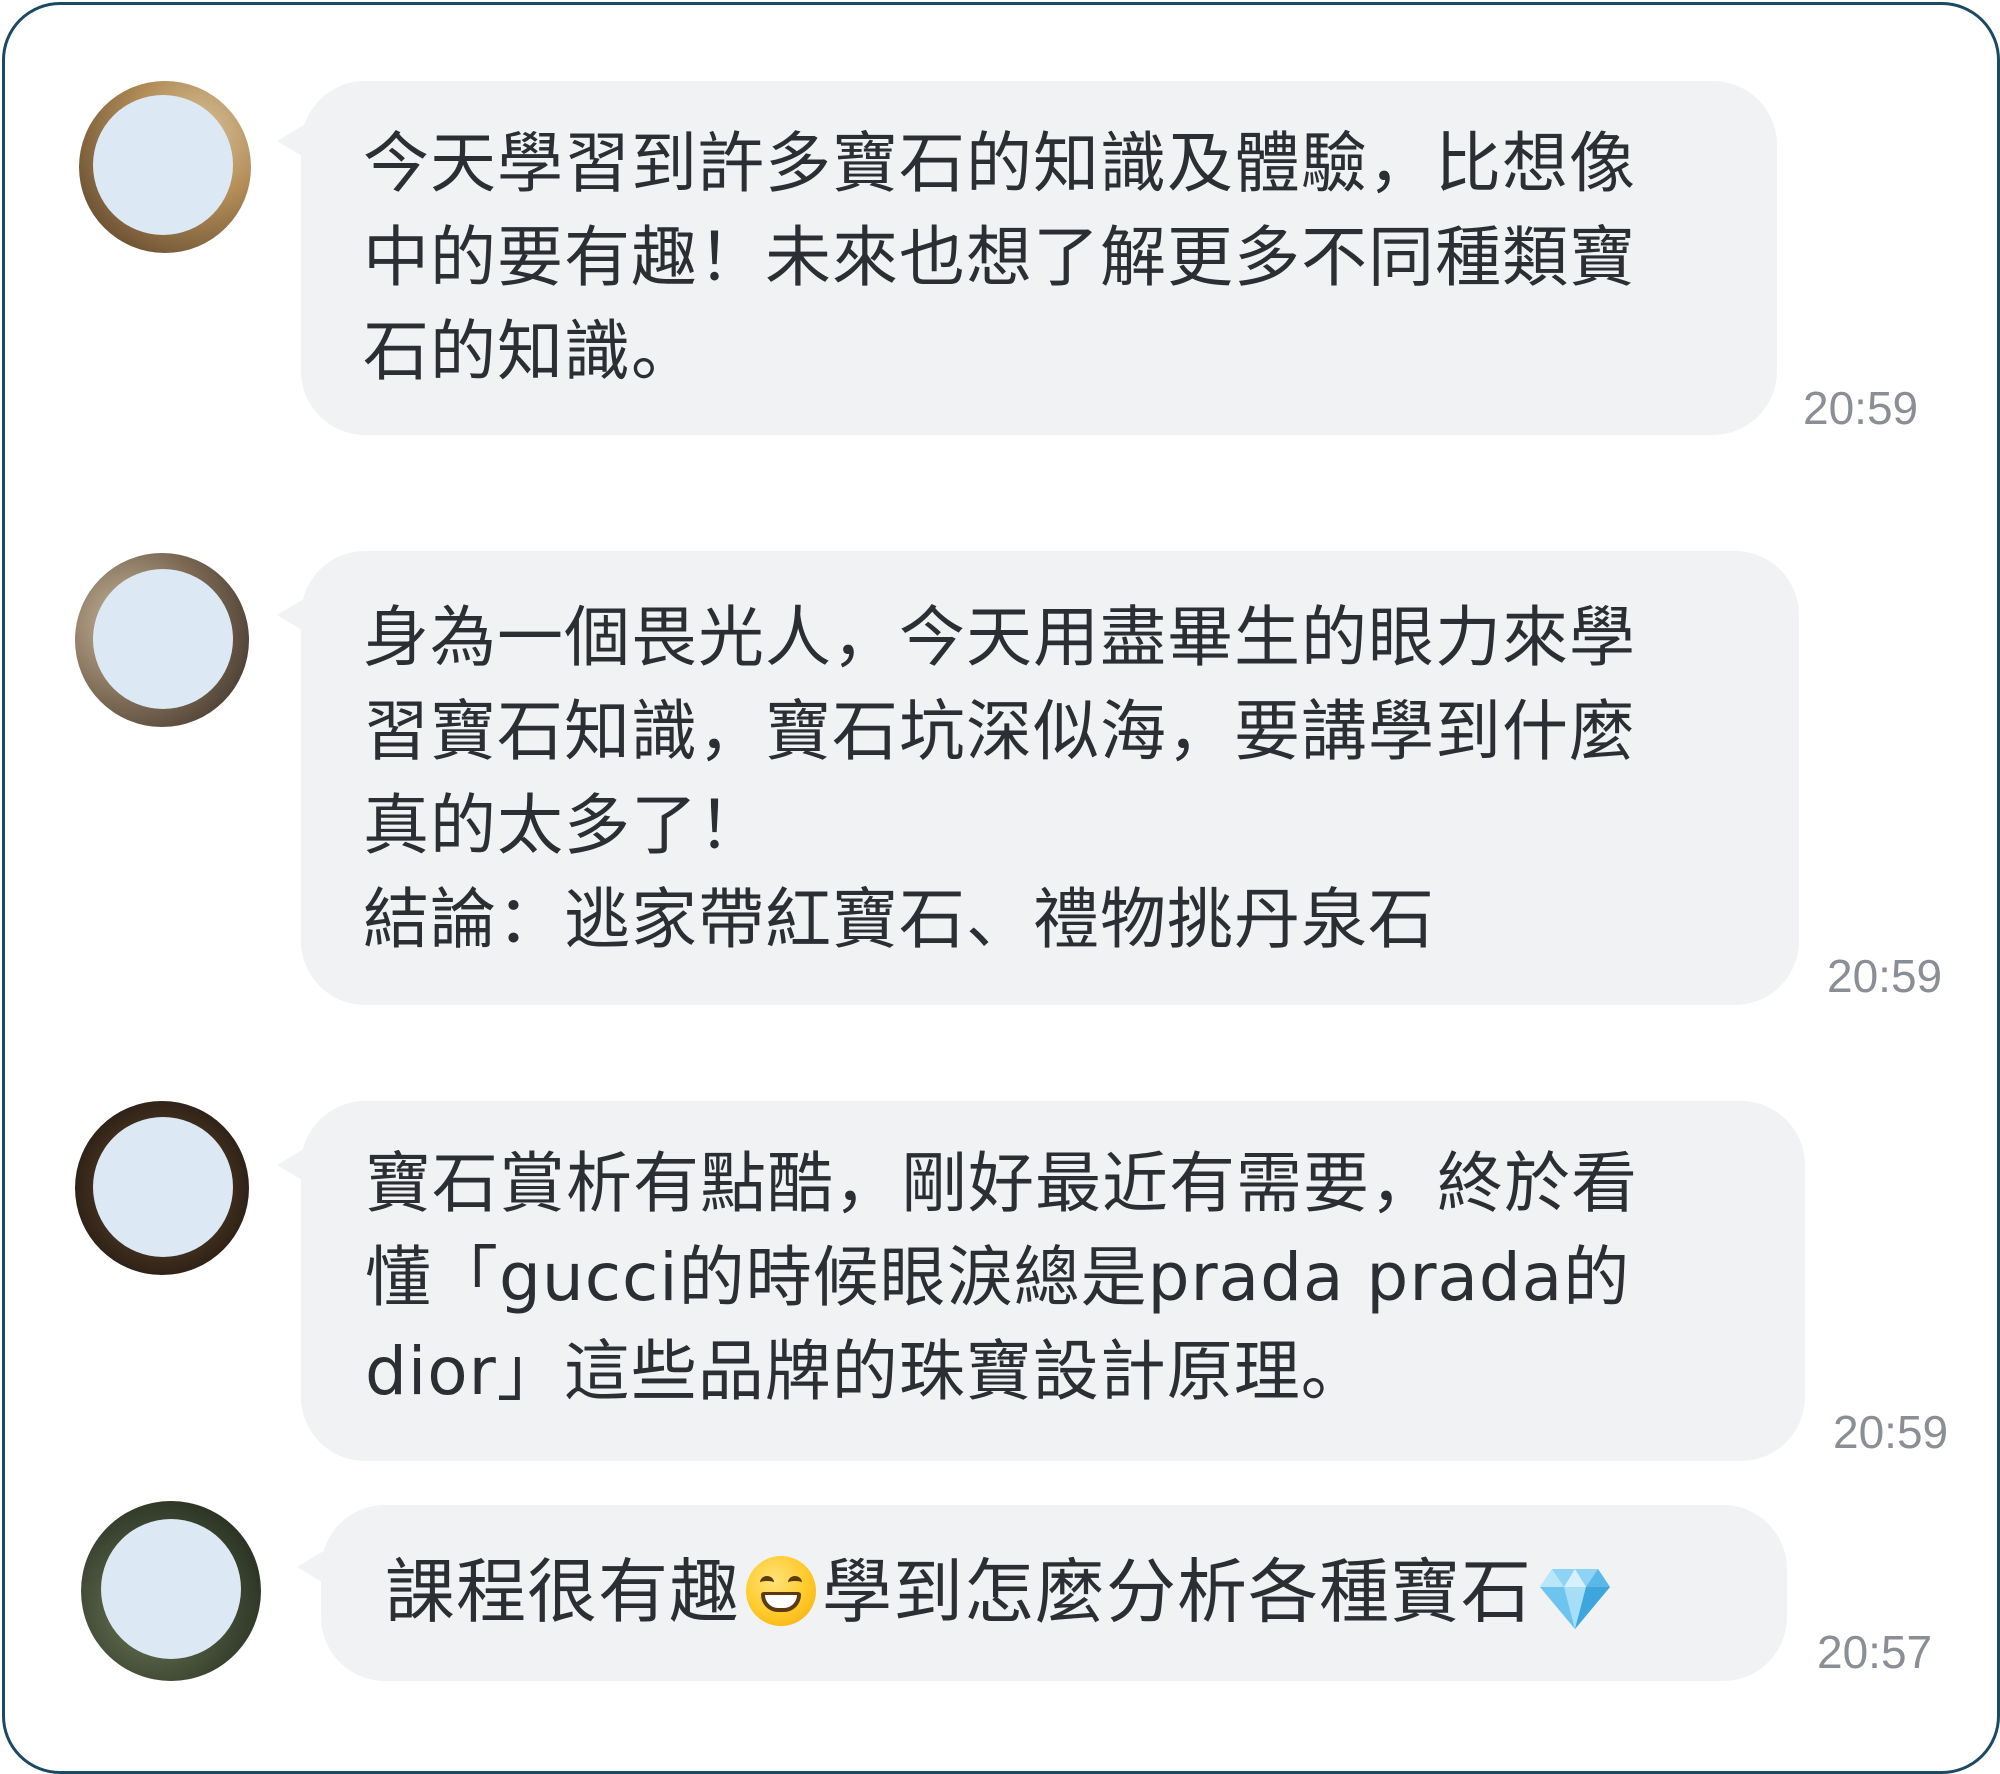 The image size is (2000, 1774). Describe the element at coordinates (562, 1592) in the screenshot. I see `message-text-part: 課程很有趣` at that location.